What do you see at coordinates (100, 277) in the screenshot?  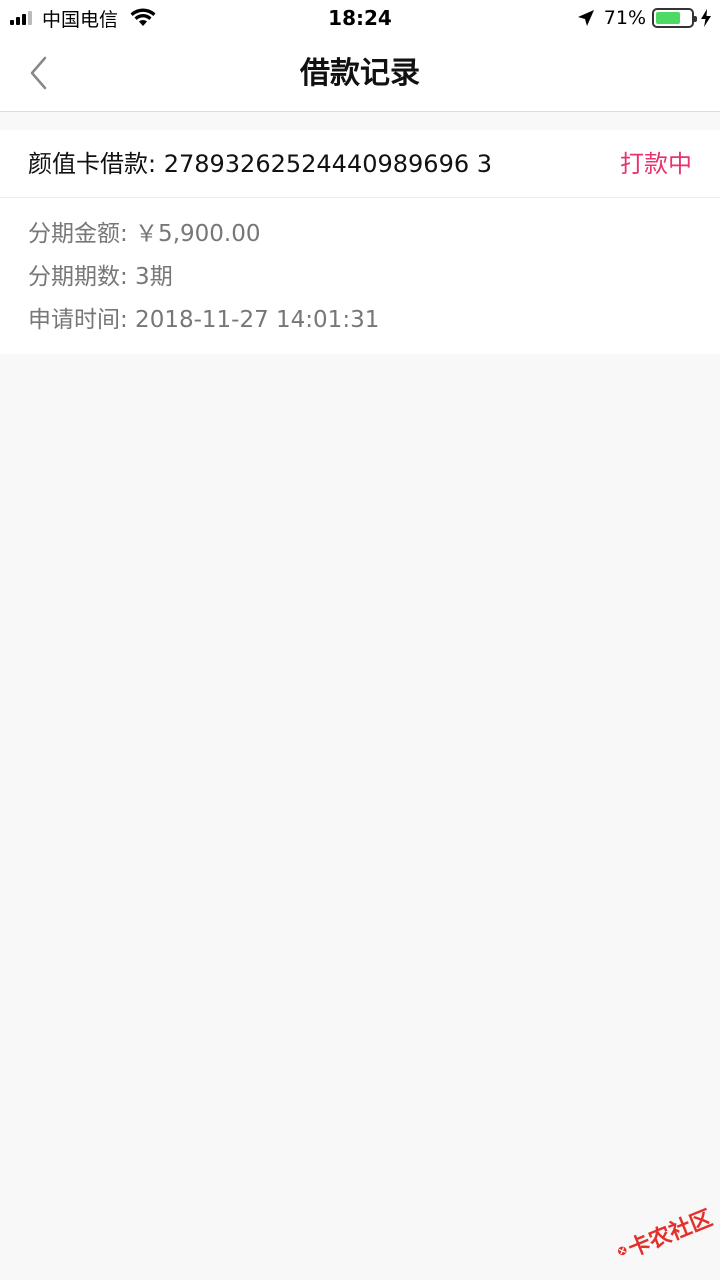 I see `installment-periods: 分期期数: 3期` at bounding box center [100, 277].